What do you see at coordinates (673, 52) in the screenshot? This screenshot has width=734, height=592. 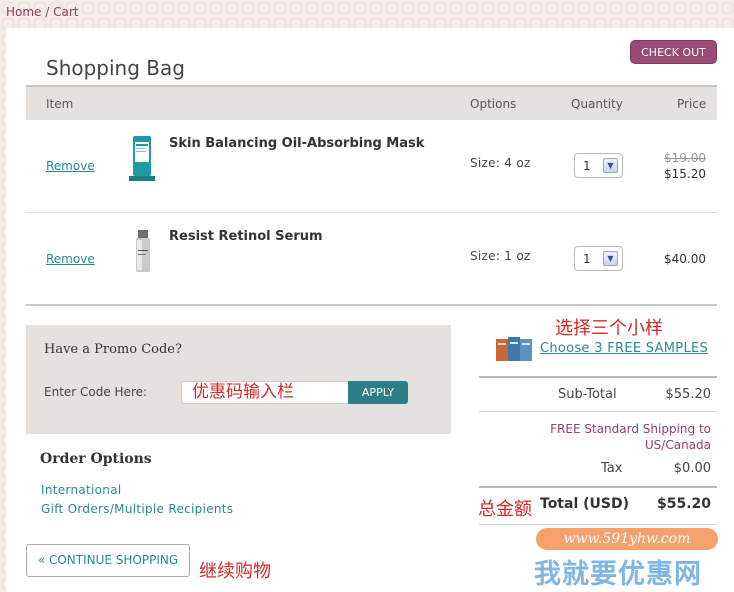 I see `checkout-button: CHECK OUT` at bounding box center [673, 52].